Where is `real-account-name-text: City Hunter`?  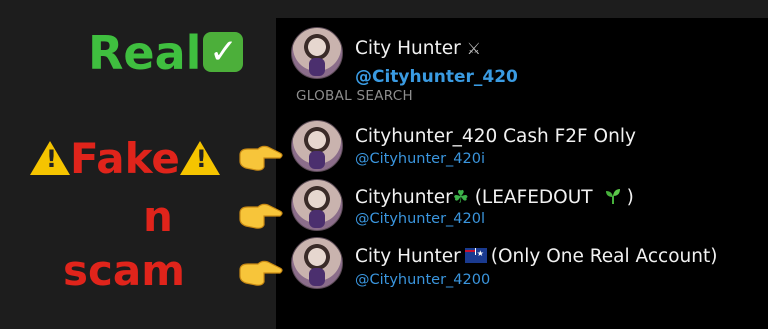
real-account-name-text: City Hunter is located at coordinates (408, 48).